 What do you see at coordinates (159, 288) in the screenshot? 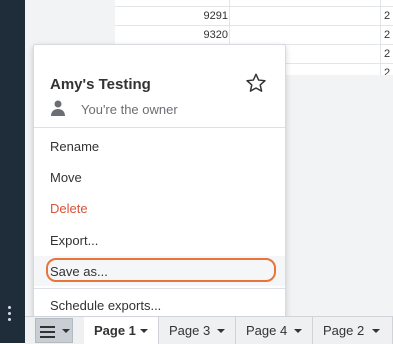
I see `menu-divider` at bounding box center [159, 288].